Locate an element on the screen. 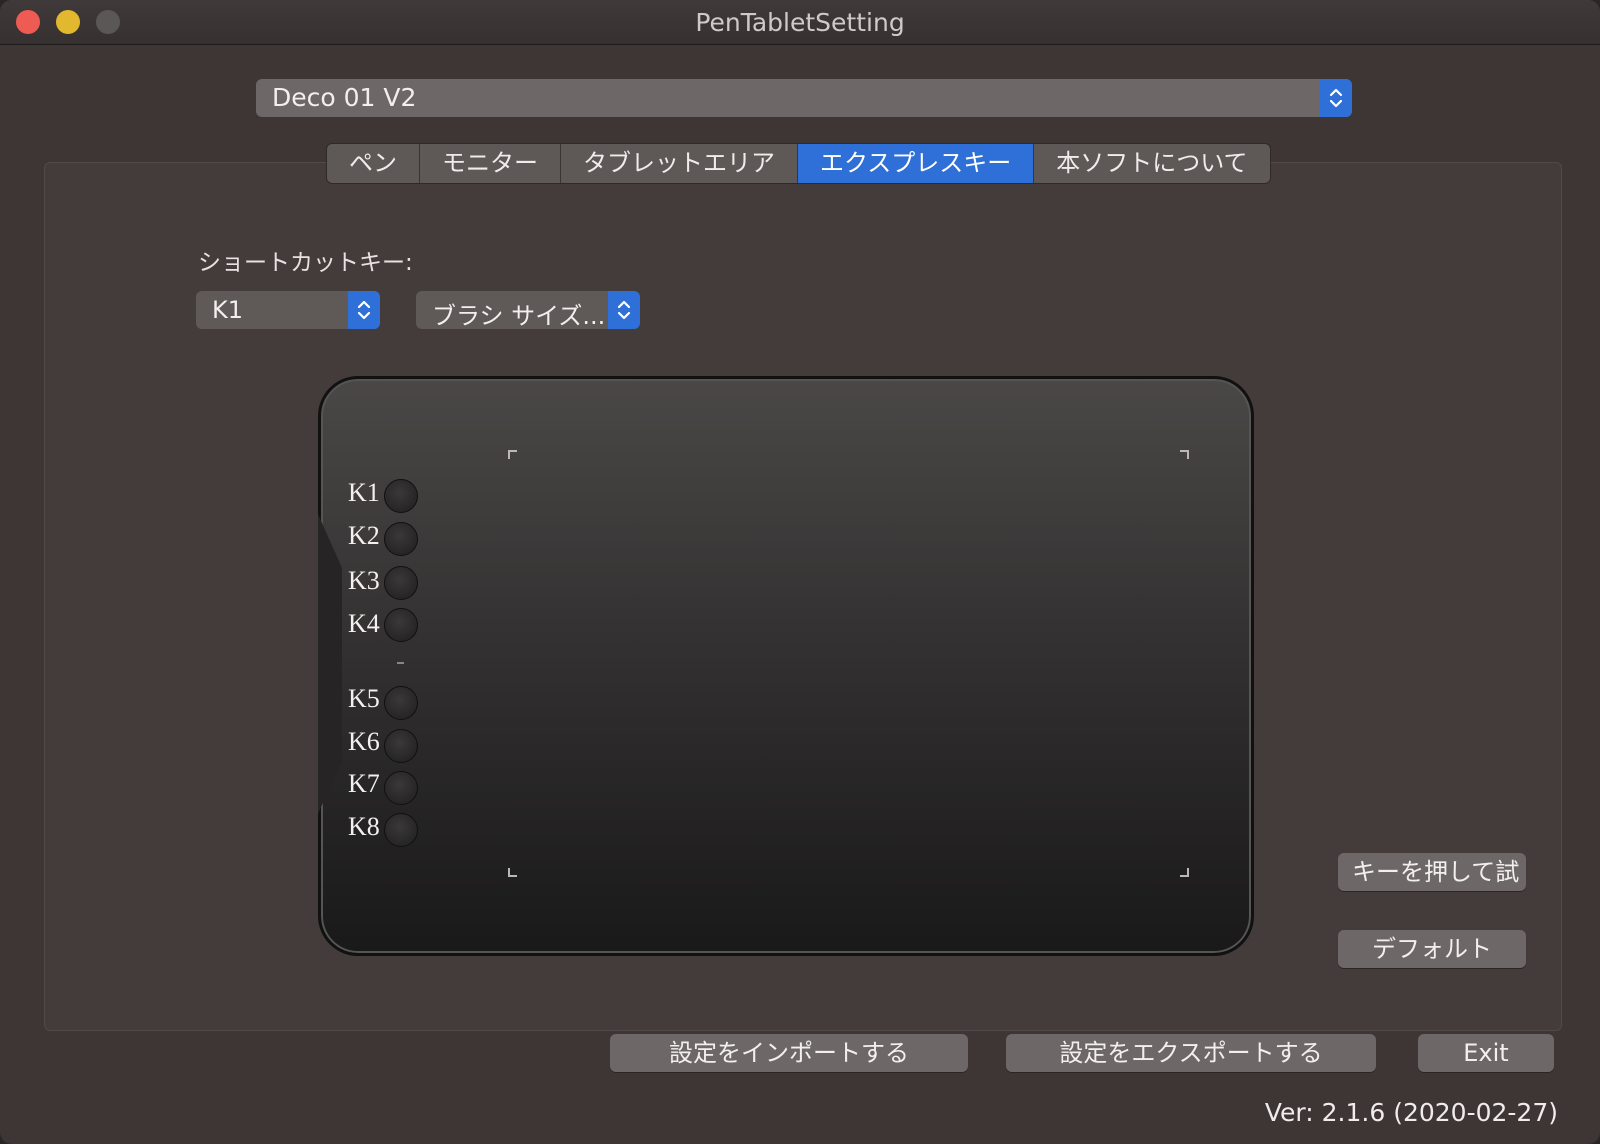  tab-tablet-area: タブレットエリア is located at coordinates (679, 163).